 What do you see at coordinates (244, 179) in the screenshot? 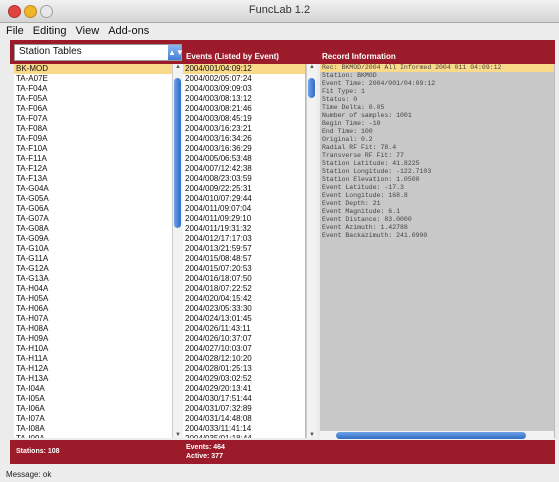
I see `event-row: 2004/008/23:03:59` at bounding box center [244, 179].